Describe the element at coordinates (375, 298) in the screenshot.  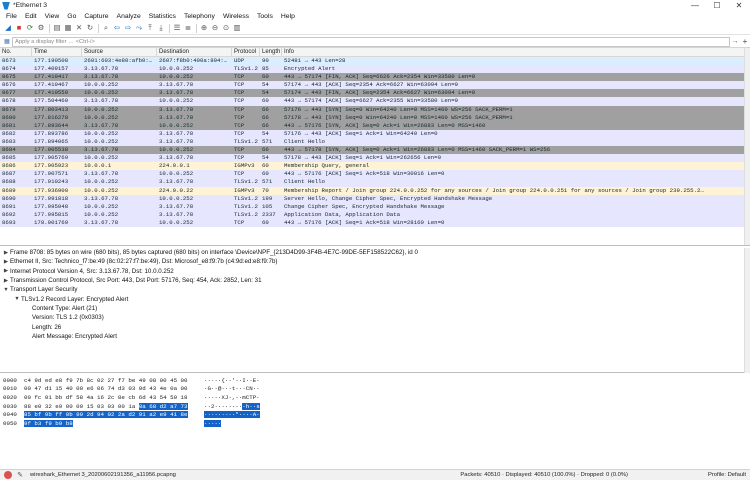
I see `detail-tree-item: ▼ TLSv1.2 Record Layer: Encrypted Alert` at that location.